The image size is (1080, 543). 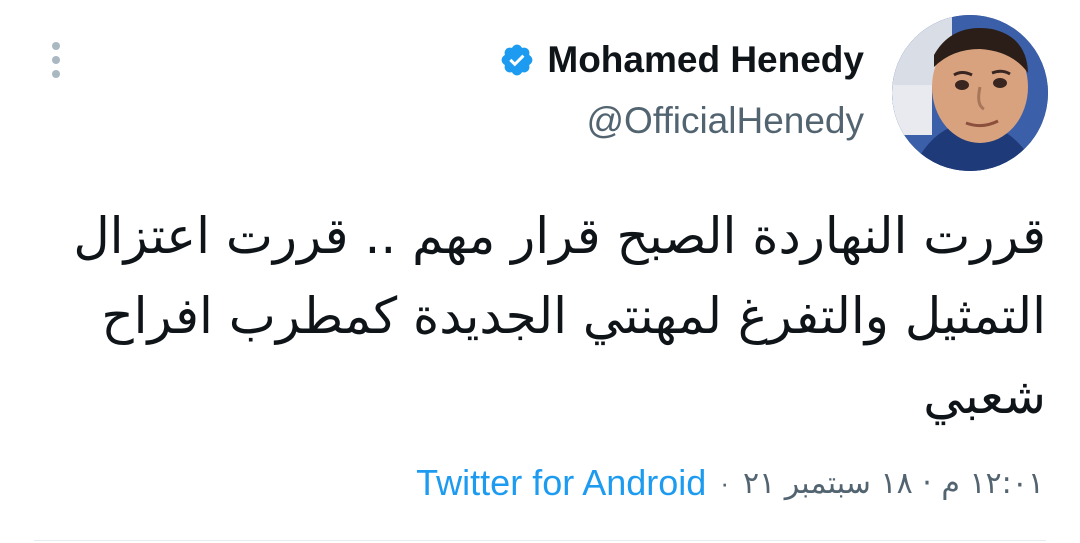 What do you see at coordinates (540, 540) in the screenshot?
I see `divider` at bounding box center [540, 540].